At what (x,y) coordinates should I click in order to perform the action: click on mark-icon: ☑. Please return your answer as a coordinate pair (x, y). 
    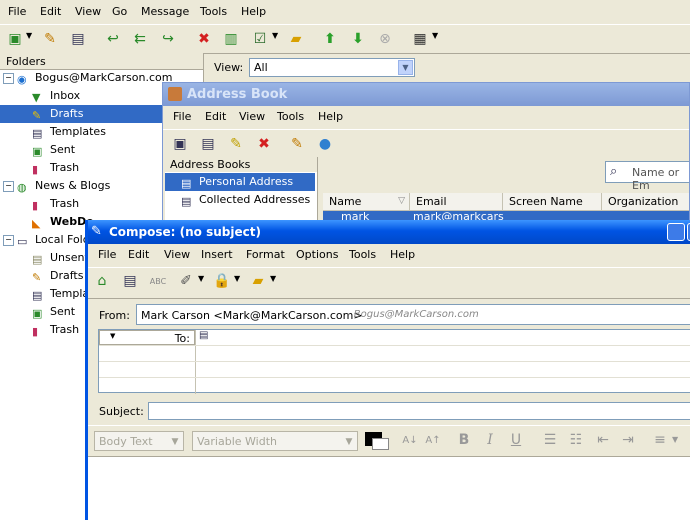
    Looking at the image, I should click on (260, 39).